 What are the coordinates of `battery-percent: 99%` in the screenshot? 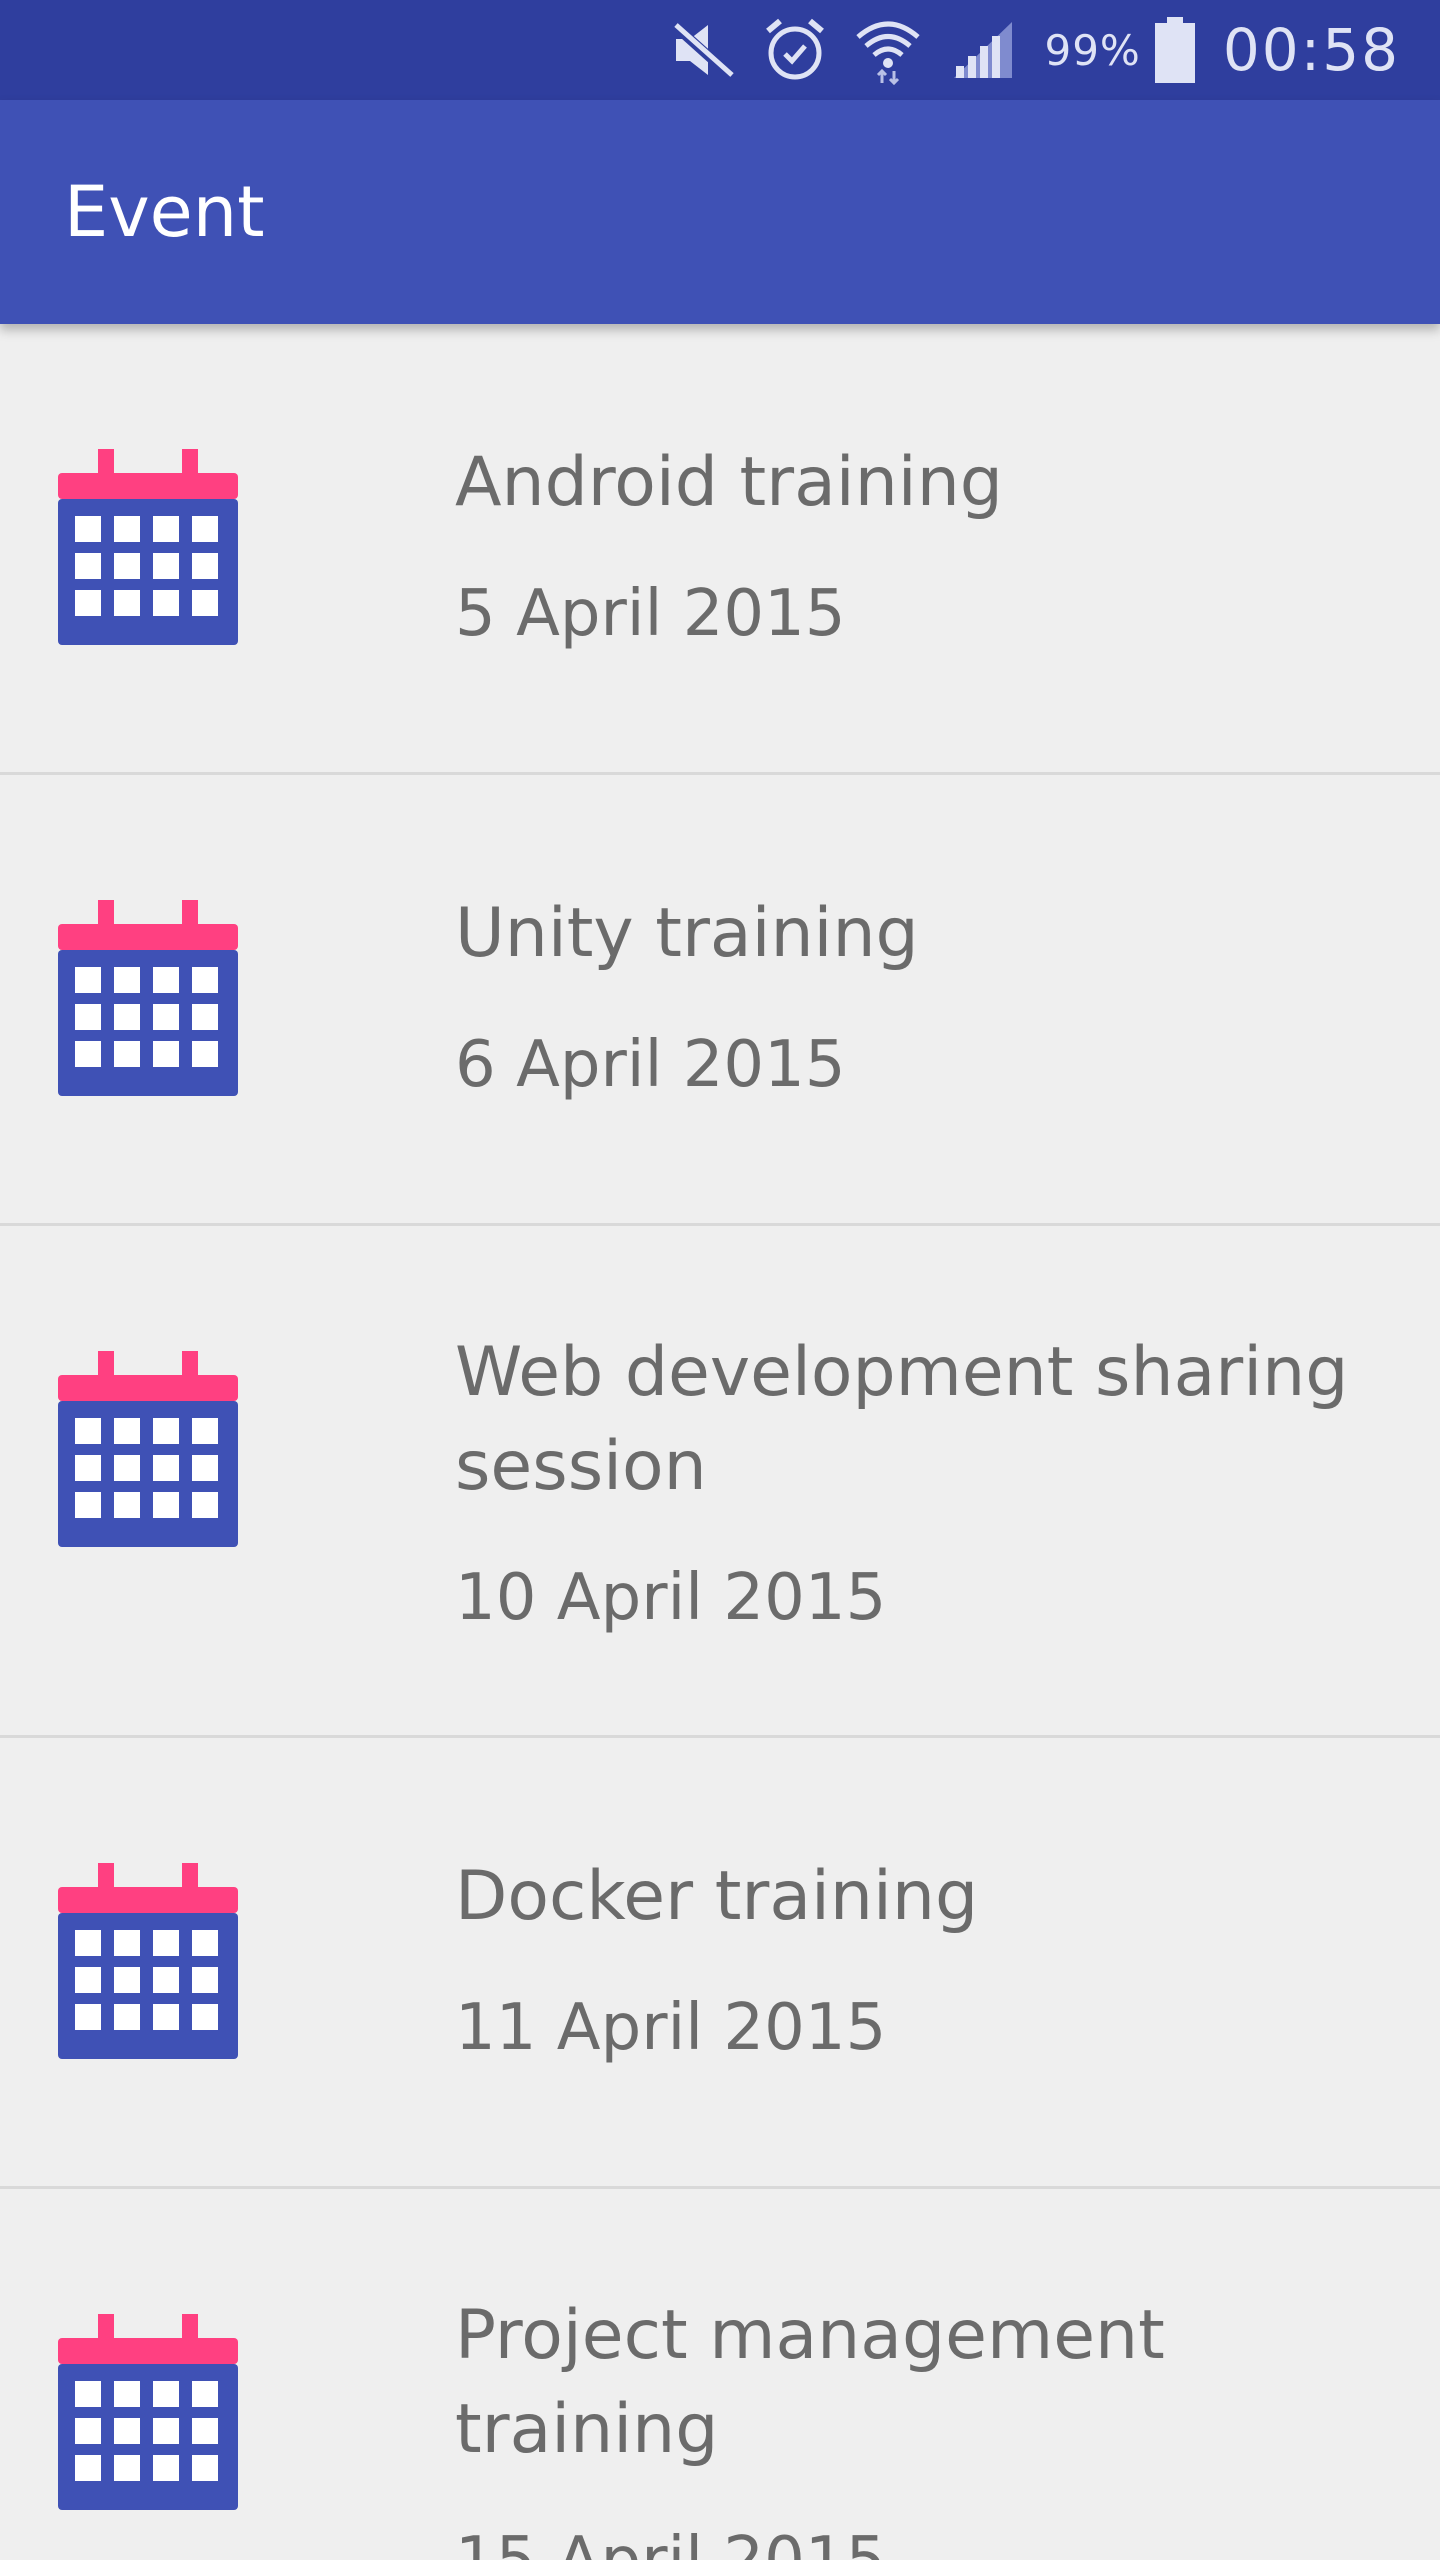 It's located at (1092, 50).